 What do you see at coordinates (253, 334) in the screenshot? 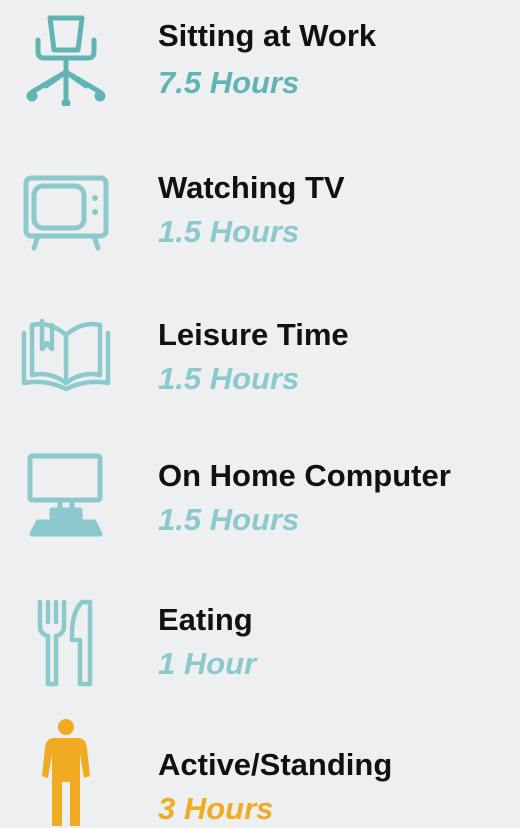
I see `activity-label: Leisure Time` at bounding box center [253, 334].